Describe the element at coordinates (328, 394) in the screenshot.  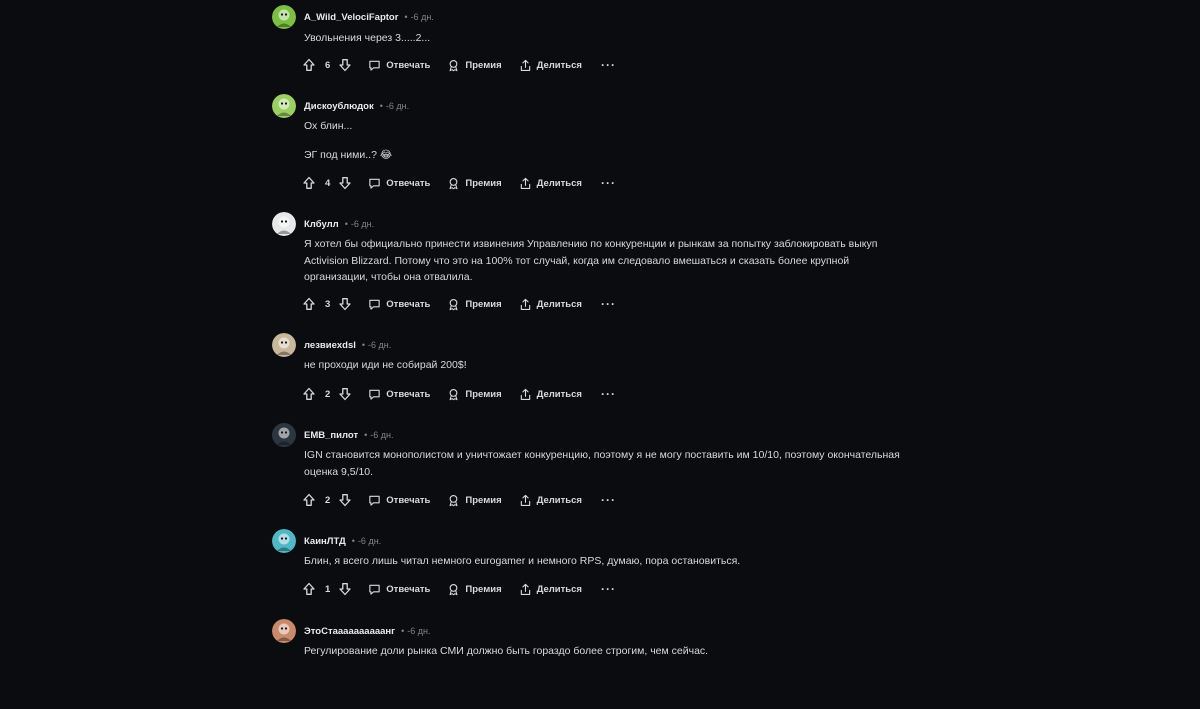
I see `vote-score: 2` at that location.